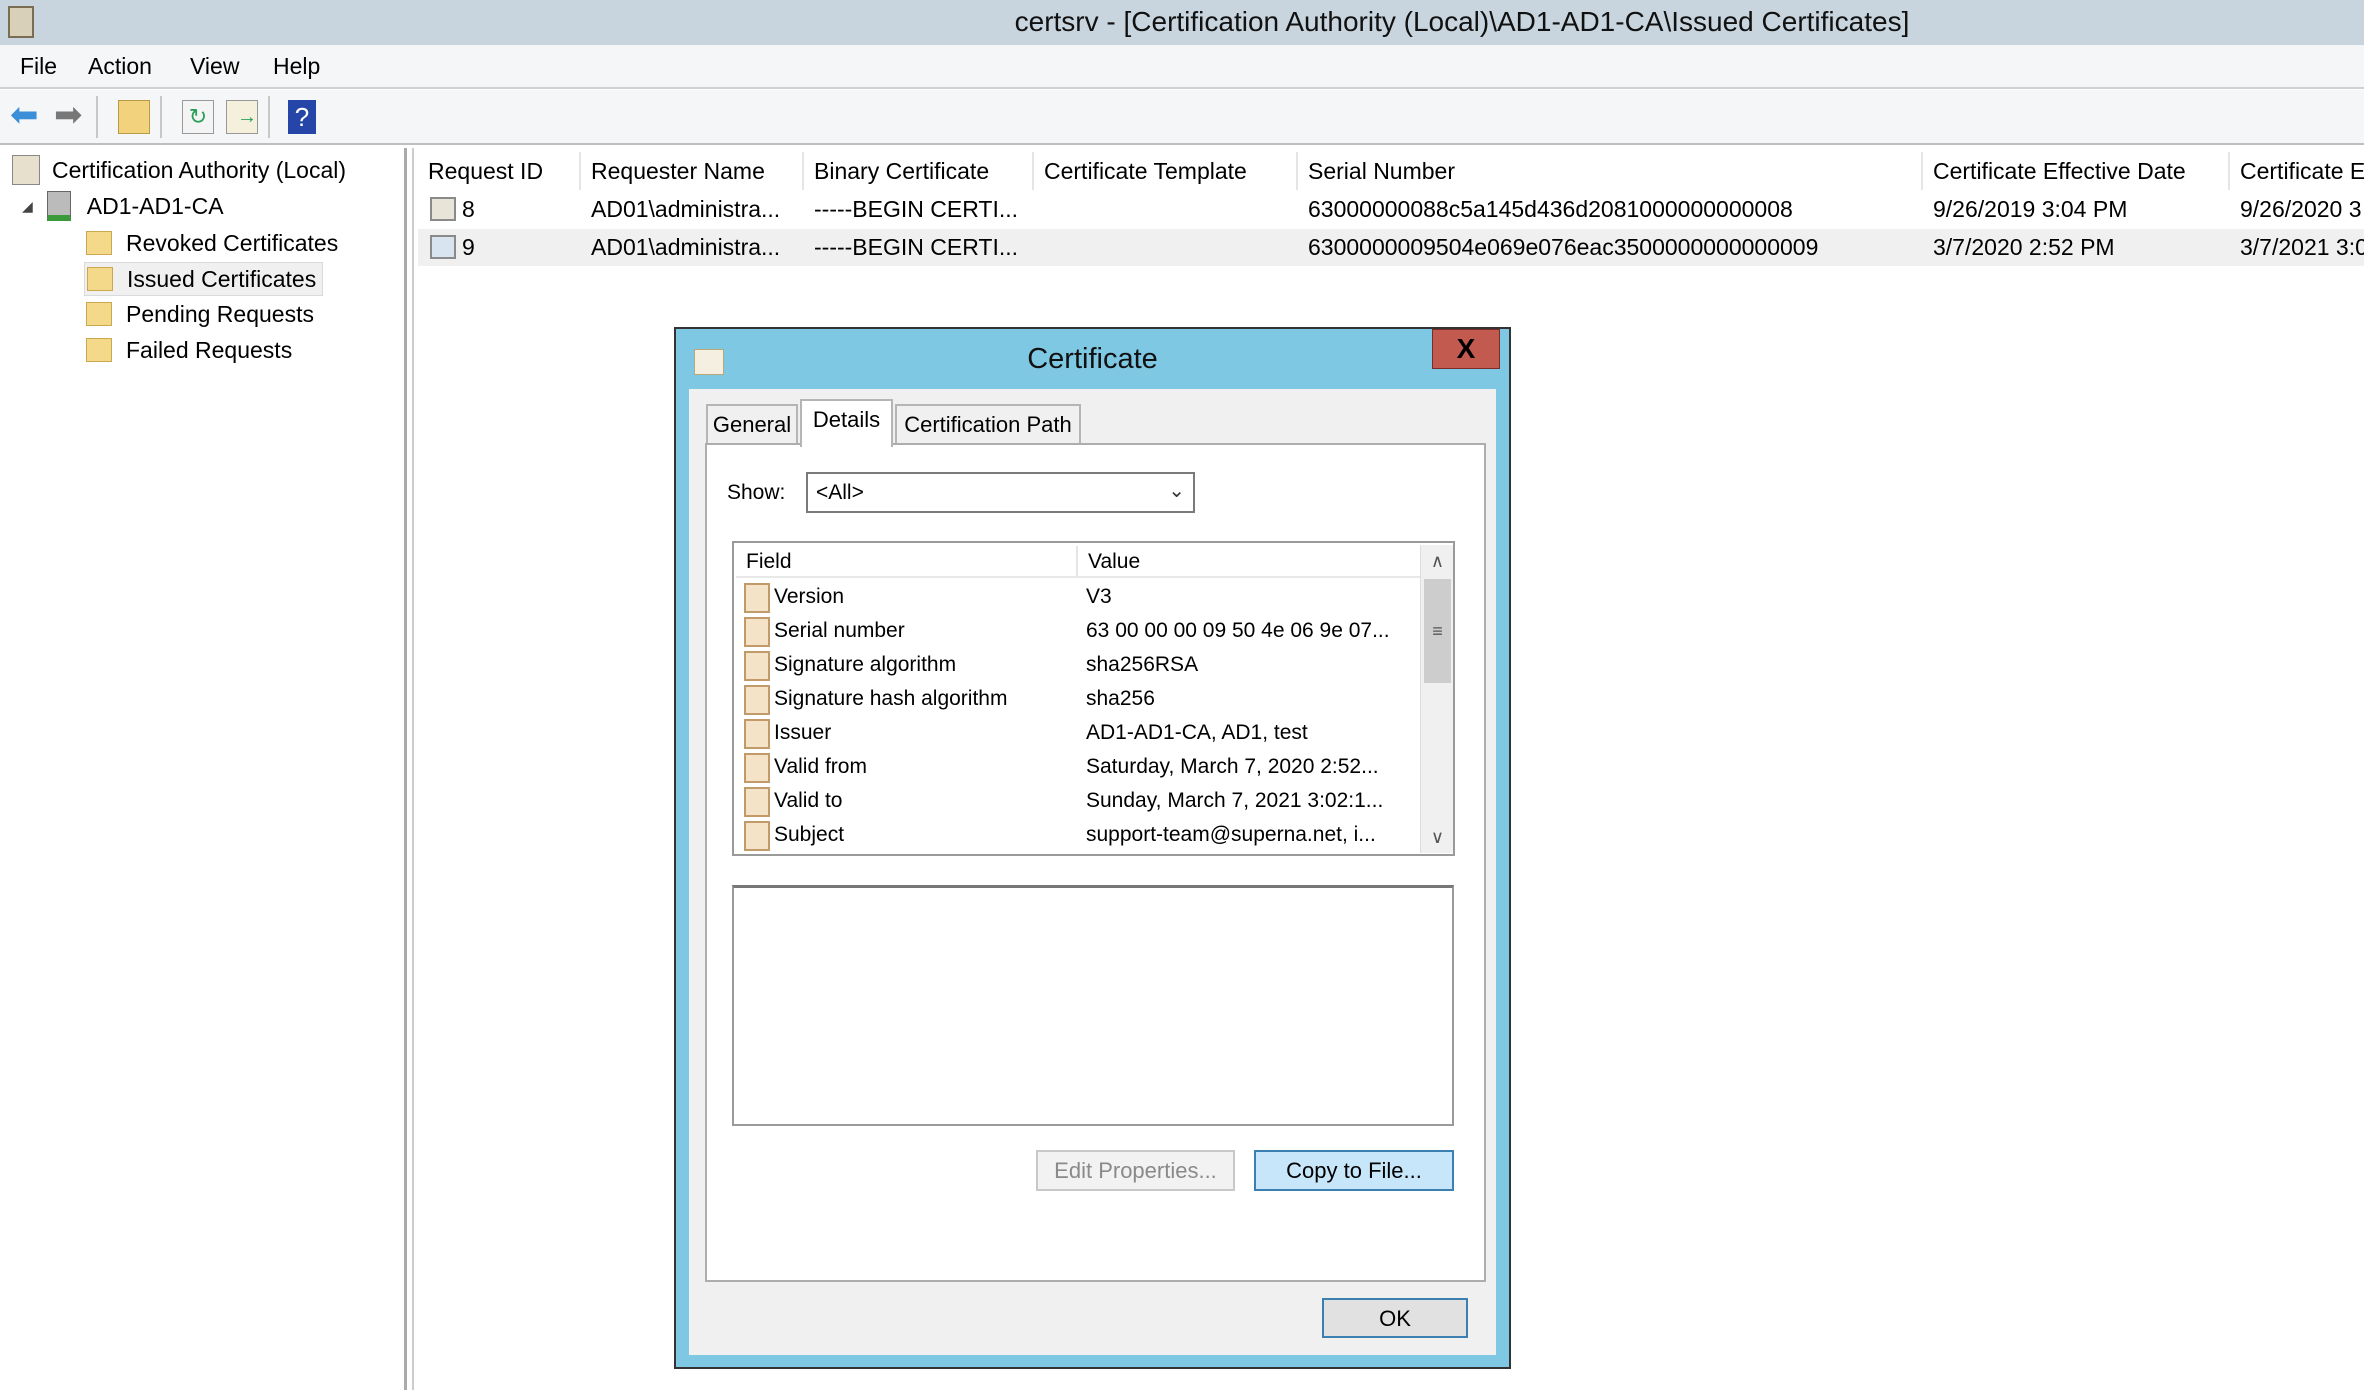 The width and height of the screenshot is (2364, 1390). Describe the element at coordinates (296, 66) in the screenshot. I see `menu-help: Help` at that location.